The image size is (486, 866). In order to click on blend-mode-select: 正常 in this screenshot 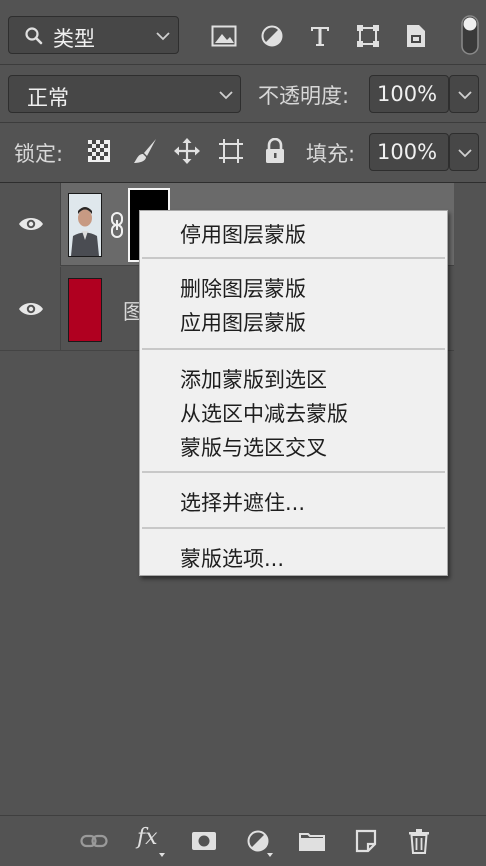, I will do `click(124, 94)`.